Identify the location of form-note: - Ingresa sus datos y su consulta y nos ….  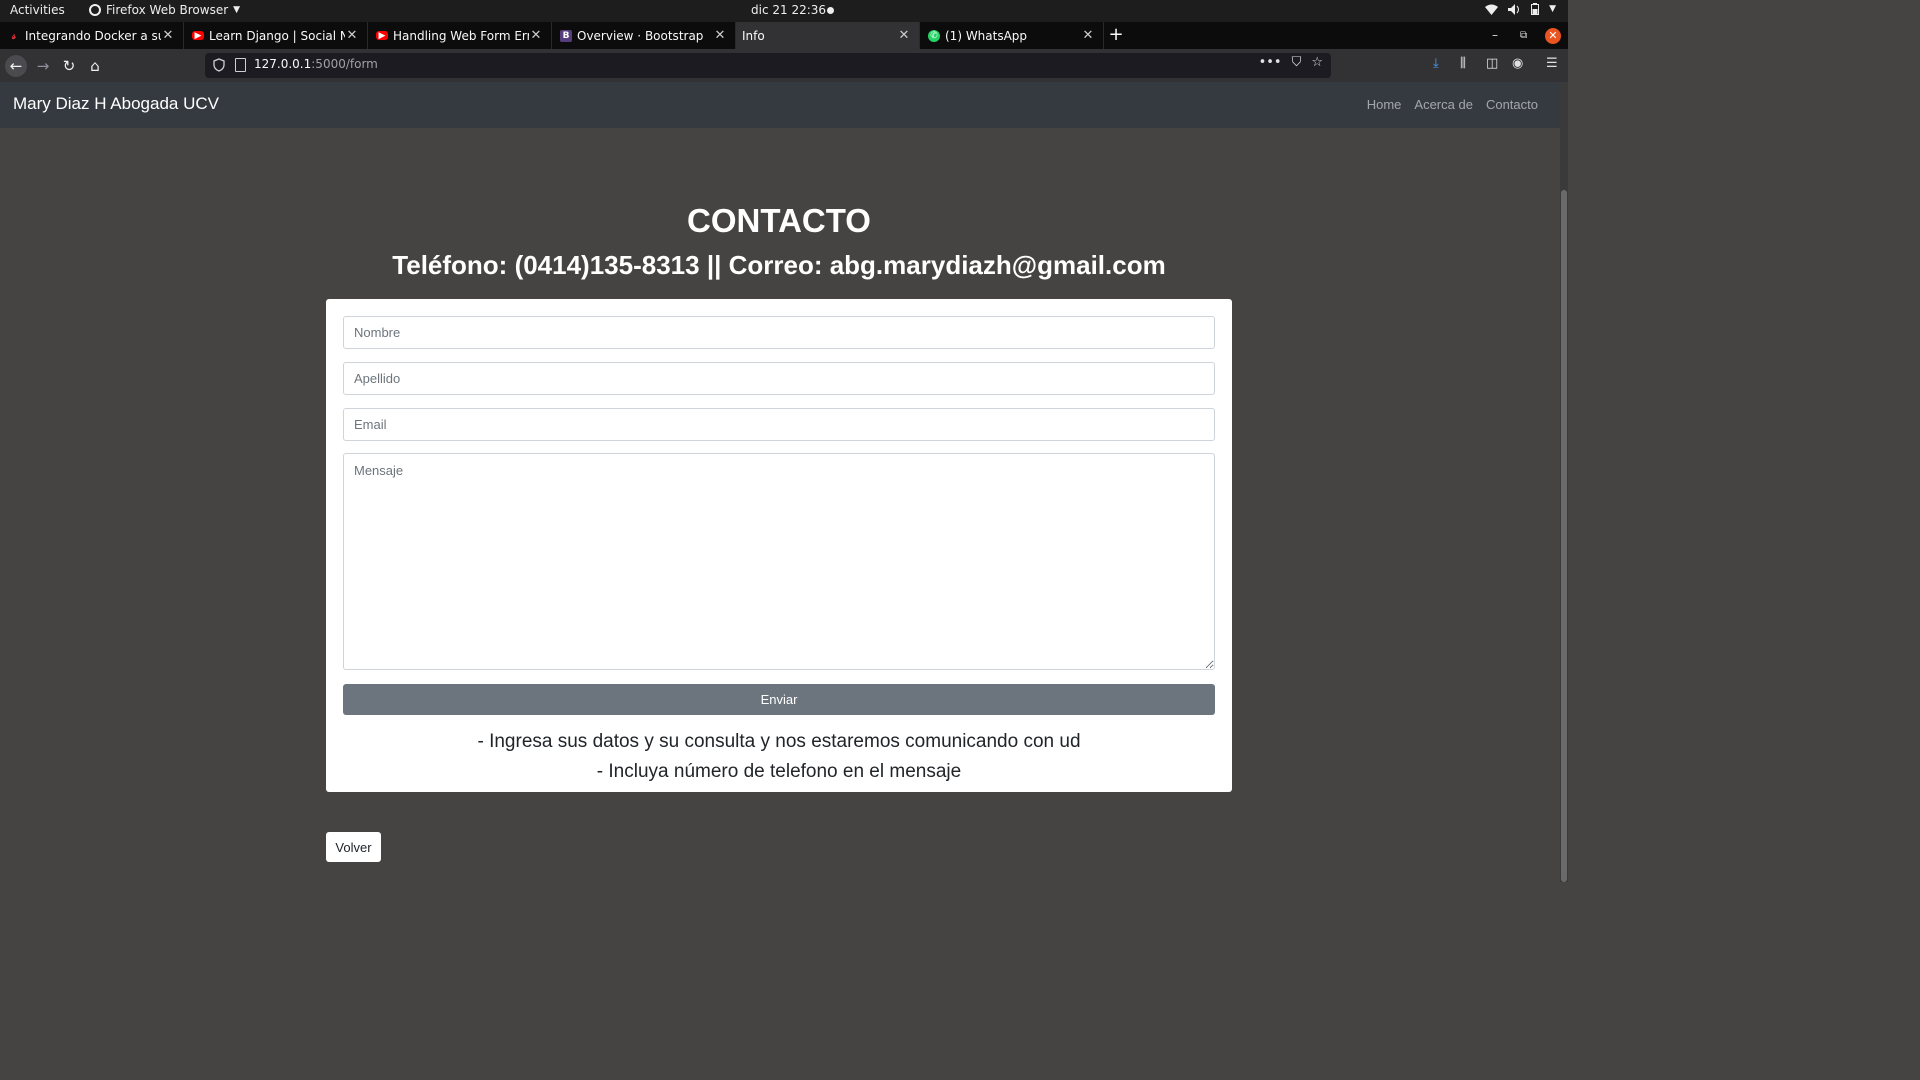
(779, 741).